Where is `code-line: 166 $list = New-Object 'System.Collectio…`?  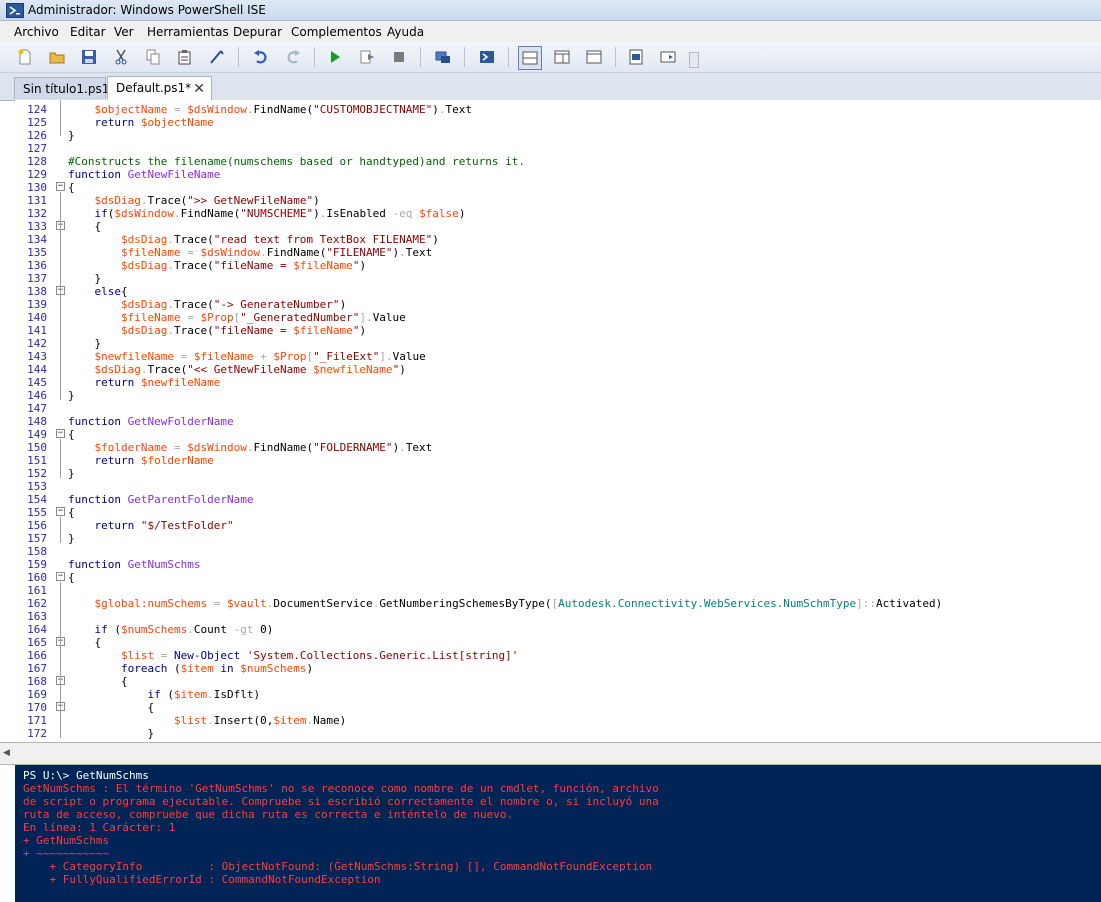 code-line: 166 $list = New-Object 'System.Collectio… is located at coordinates (558, 655).